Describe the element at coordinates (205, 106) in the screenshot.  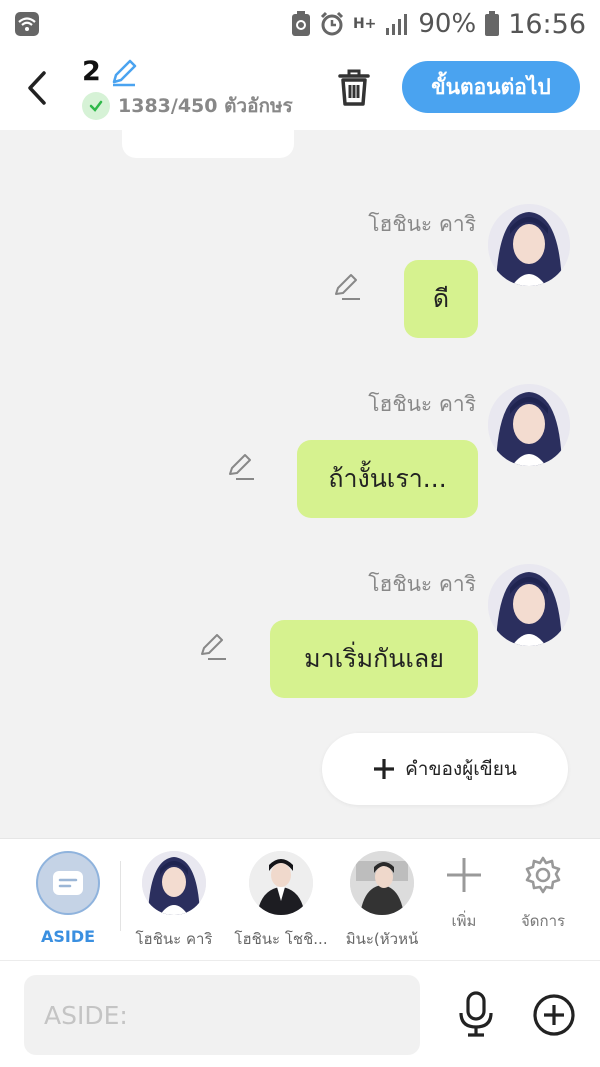
I see `character-count: 1383/450 ตัวอักษร` at that location.